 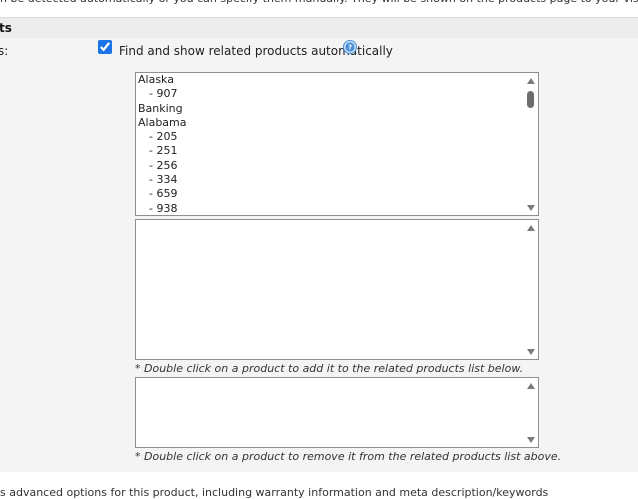 What do you see at coordinates (162, 208) in the screenshot?
I see `product-option: - 938` at bounding box center [162, 208].